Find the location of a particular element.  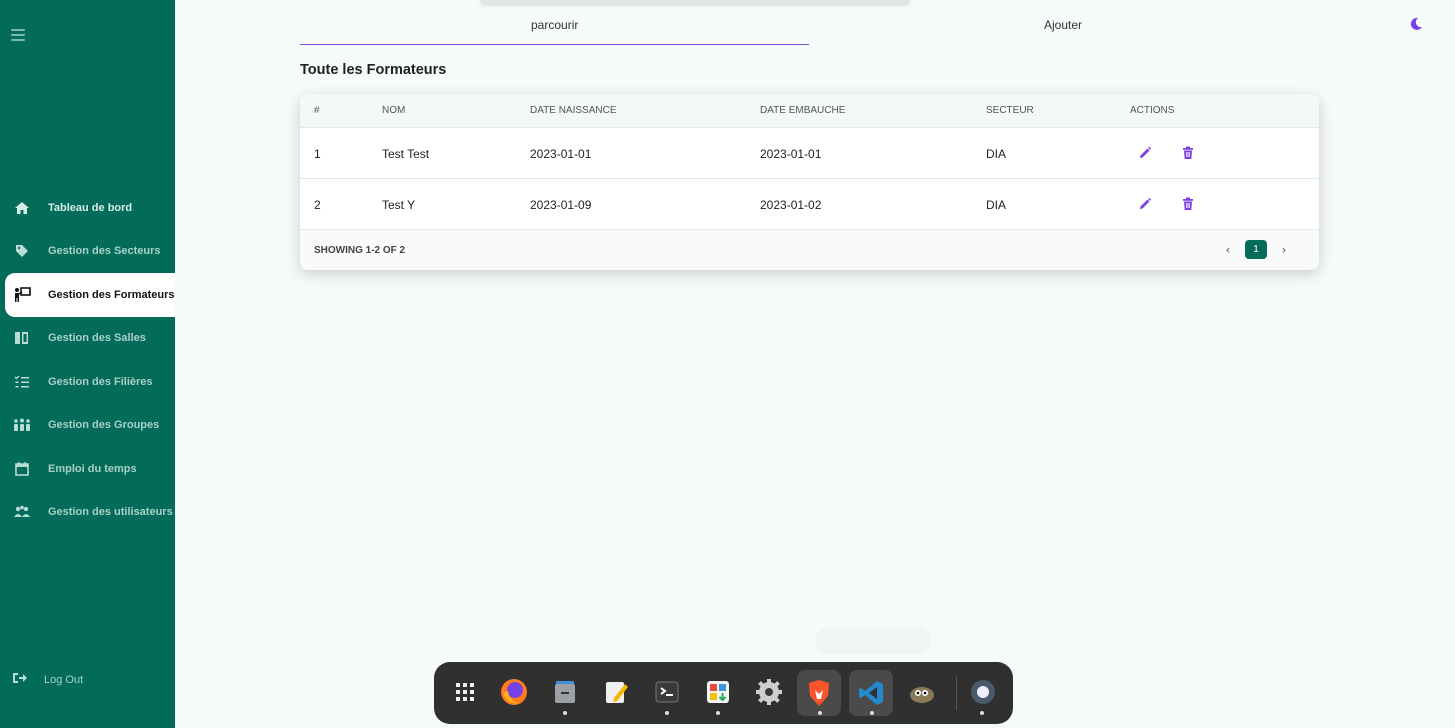

cell-date-embauche: 2023-01-01 is located at coordinates (791, 154).